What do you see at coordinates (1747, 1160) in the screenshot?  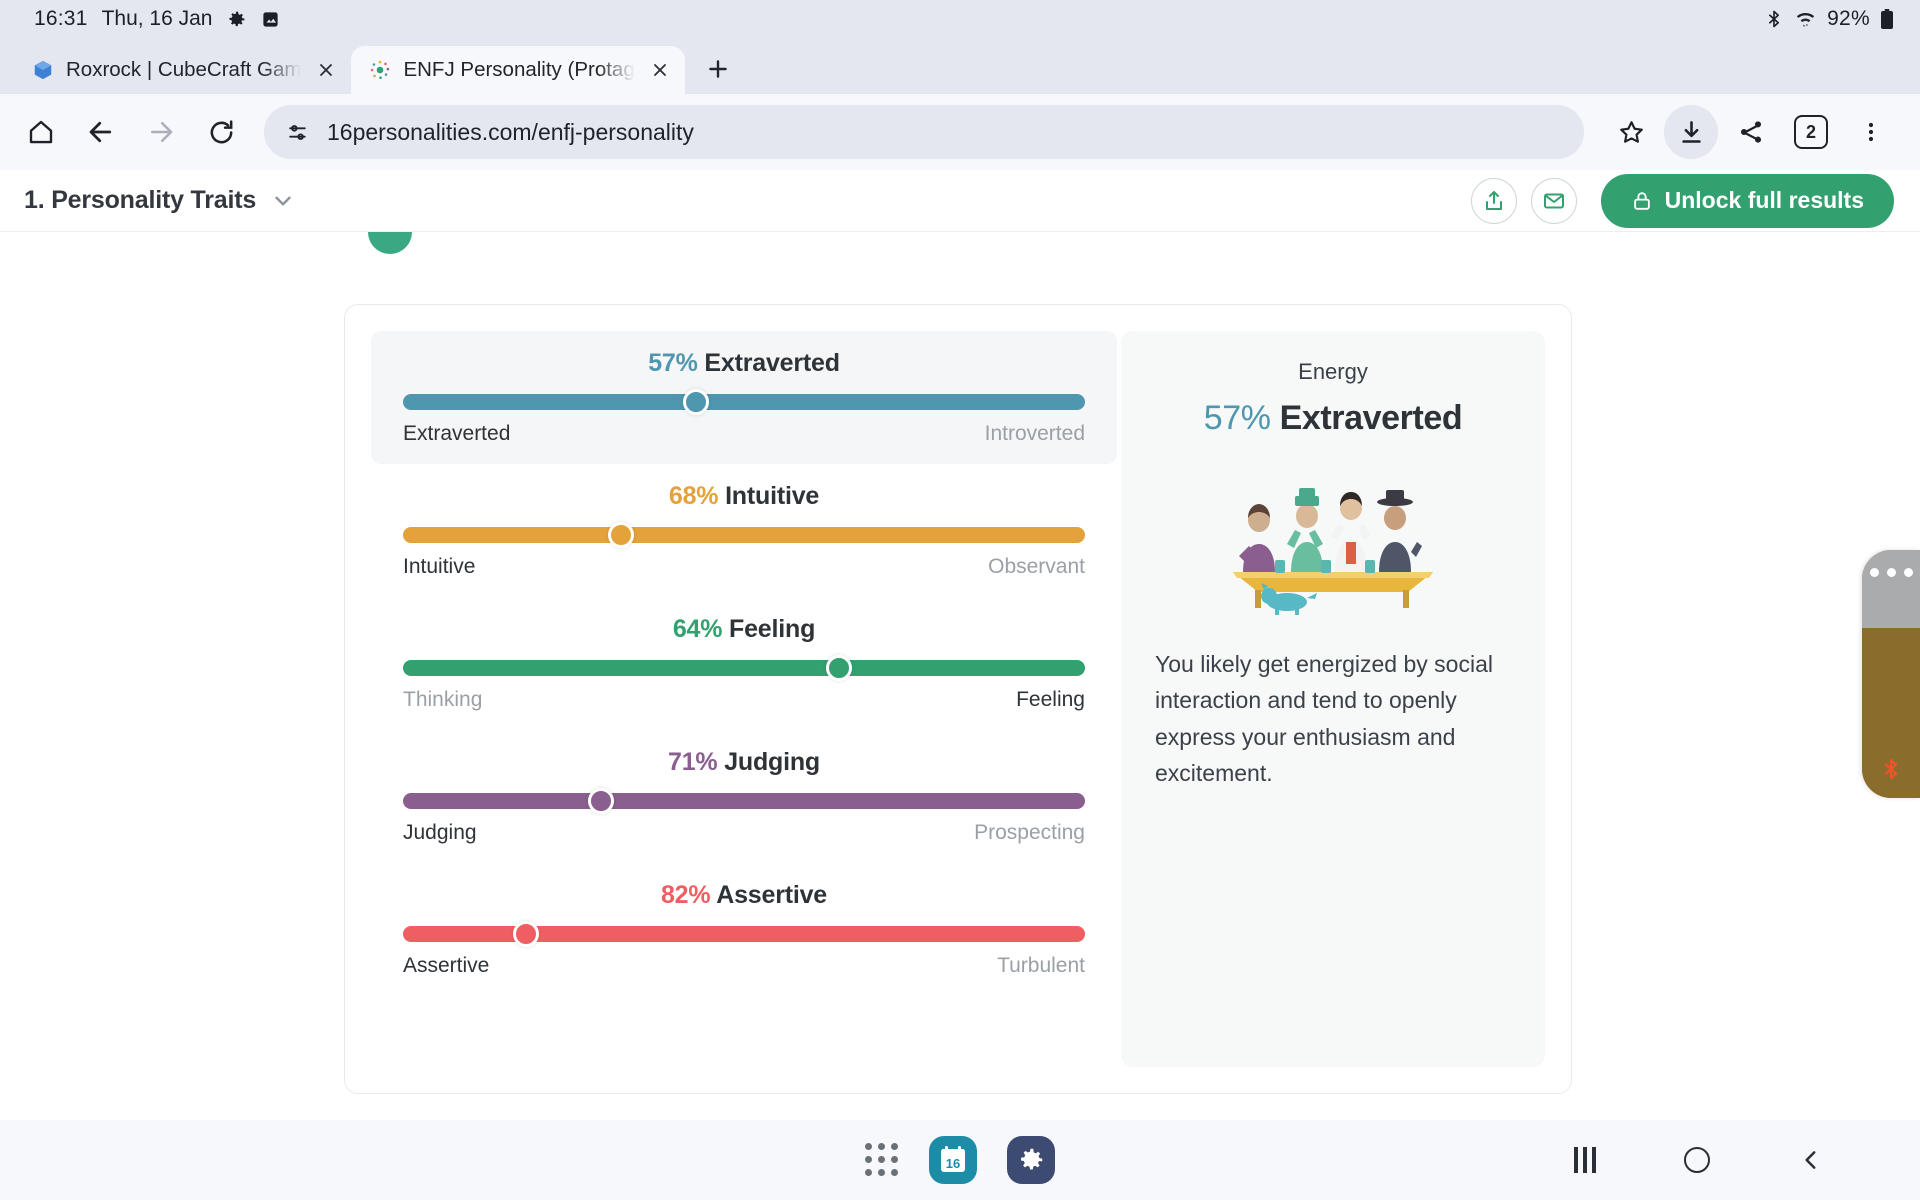 I see `nav-right-group` at bounding box center [1747, 1160].